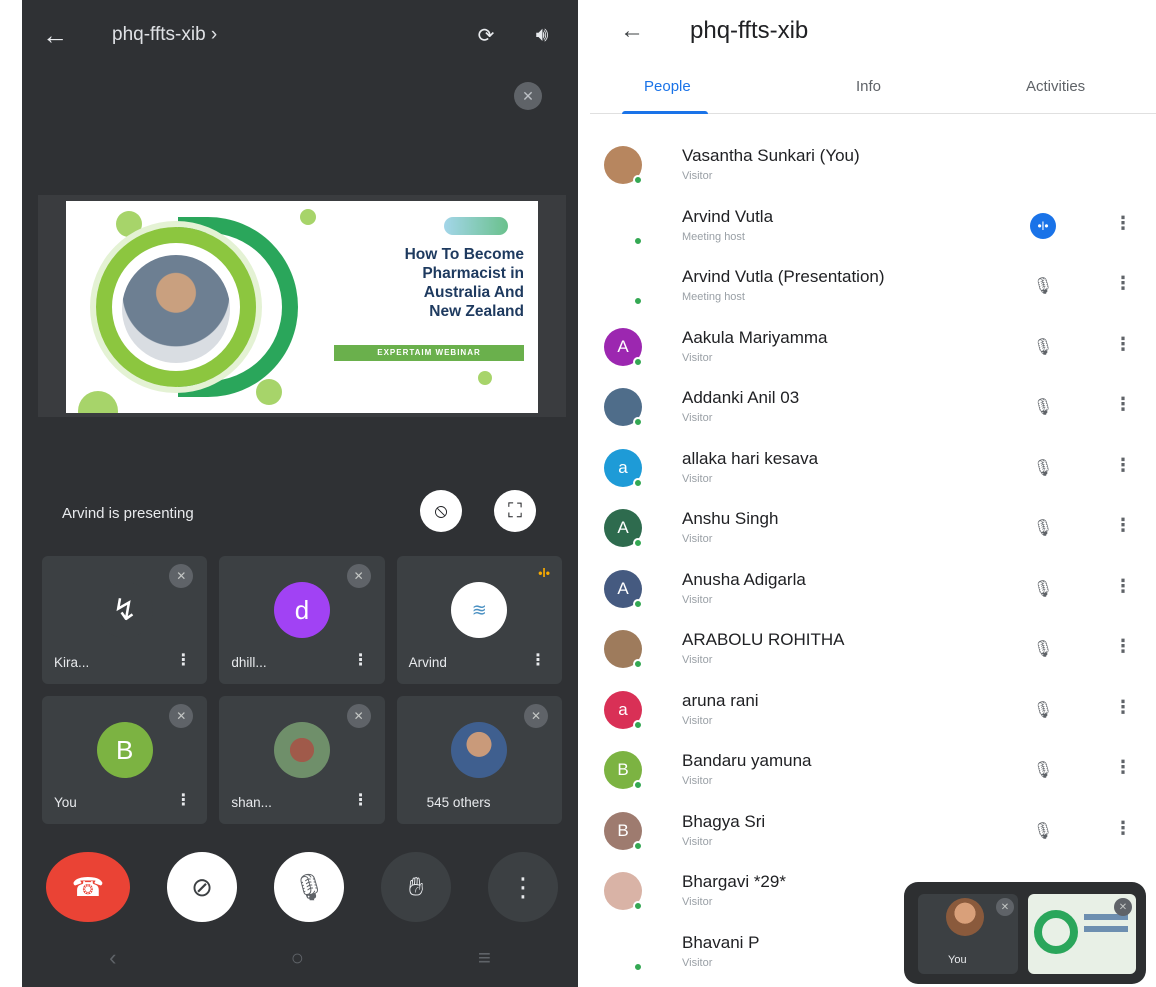 The height and width of the screenshot is (987, 1156). Describe the element at coordinates (484, 958) in the screenshot. I see `nav-recents-icon: ≡` at that location.